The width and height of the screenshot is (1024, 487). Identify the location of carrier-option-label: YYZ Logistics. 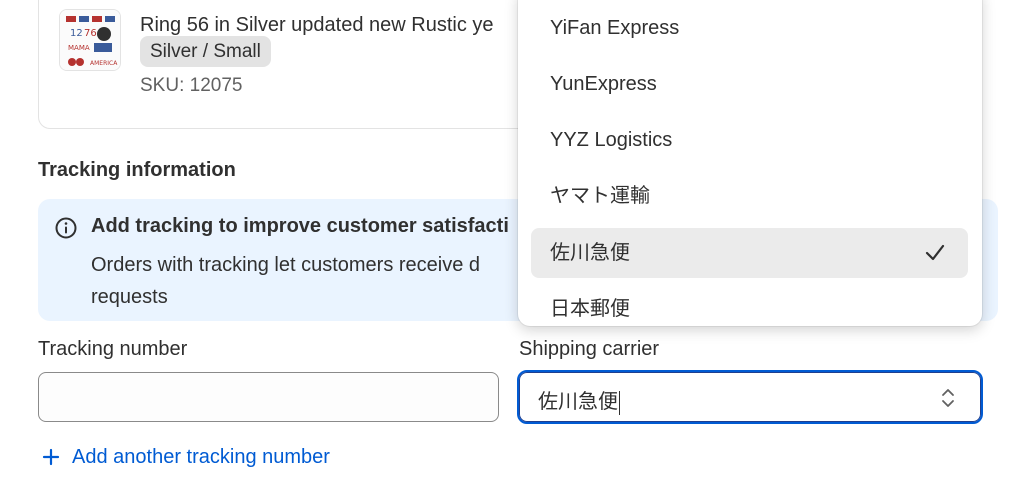
(611, 140).